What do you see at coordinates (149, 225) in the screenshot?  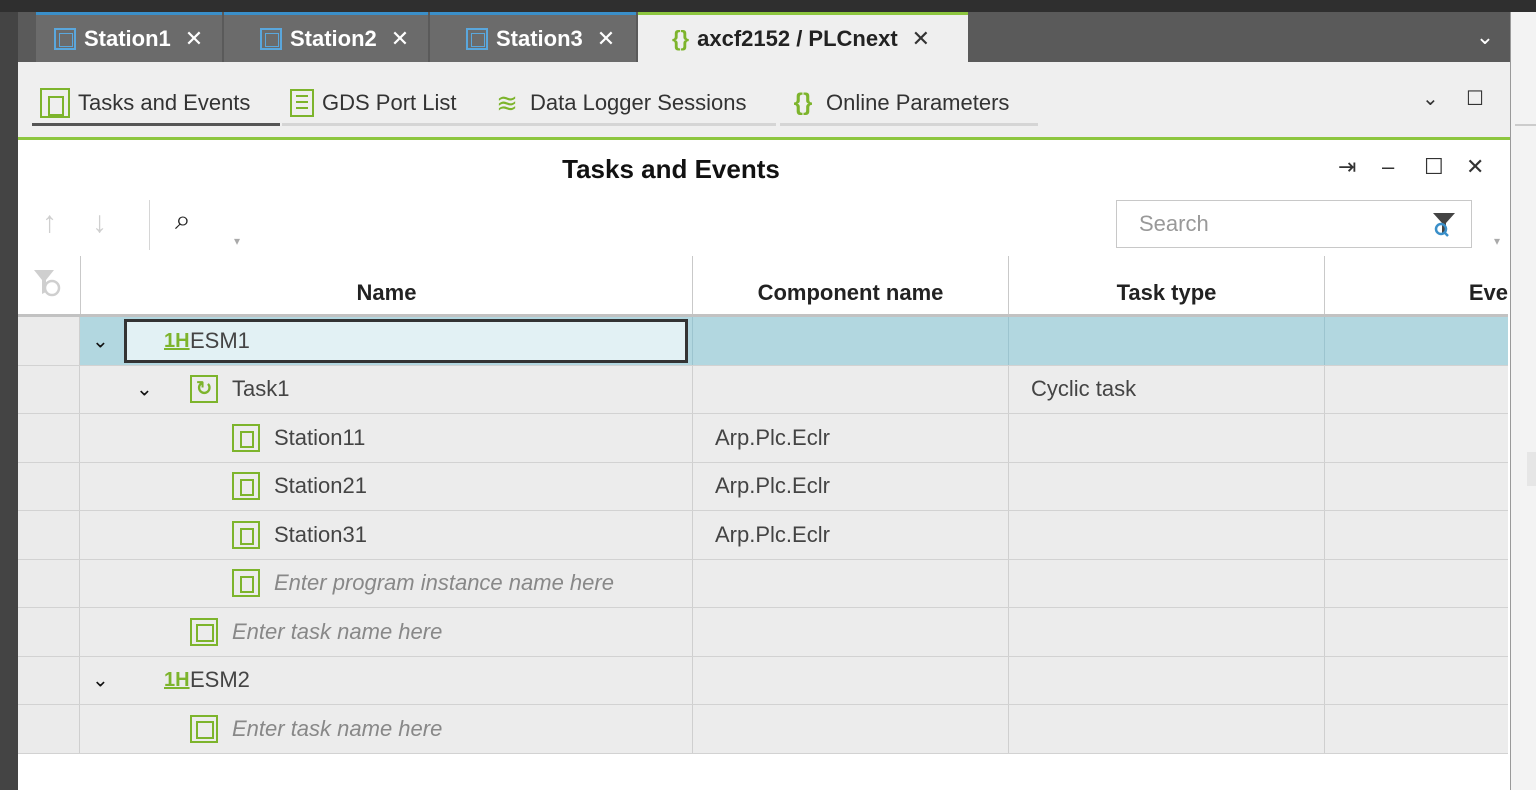 I see `toolbar-separator` at bounding box center [149, 225].